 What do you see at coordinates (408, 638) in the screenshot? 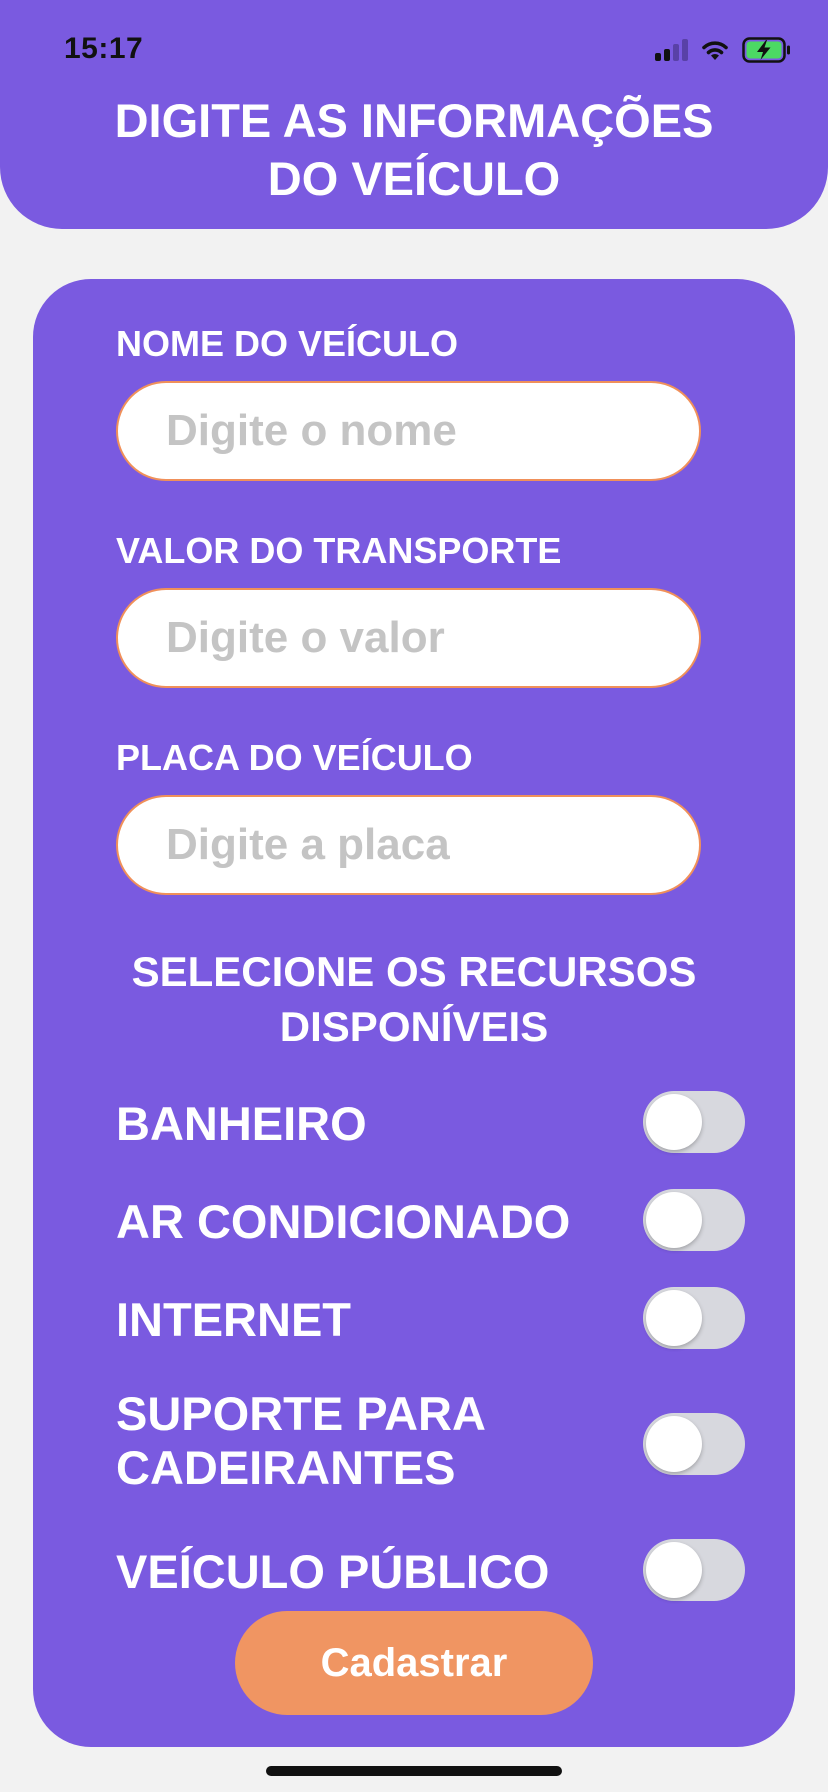
I see `transport-value-input` at bounding box center [408, 638].